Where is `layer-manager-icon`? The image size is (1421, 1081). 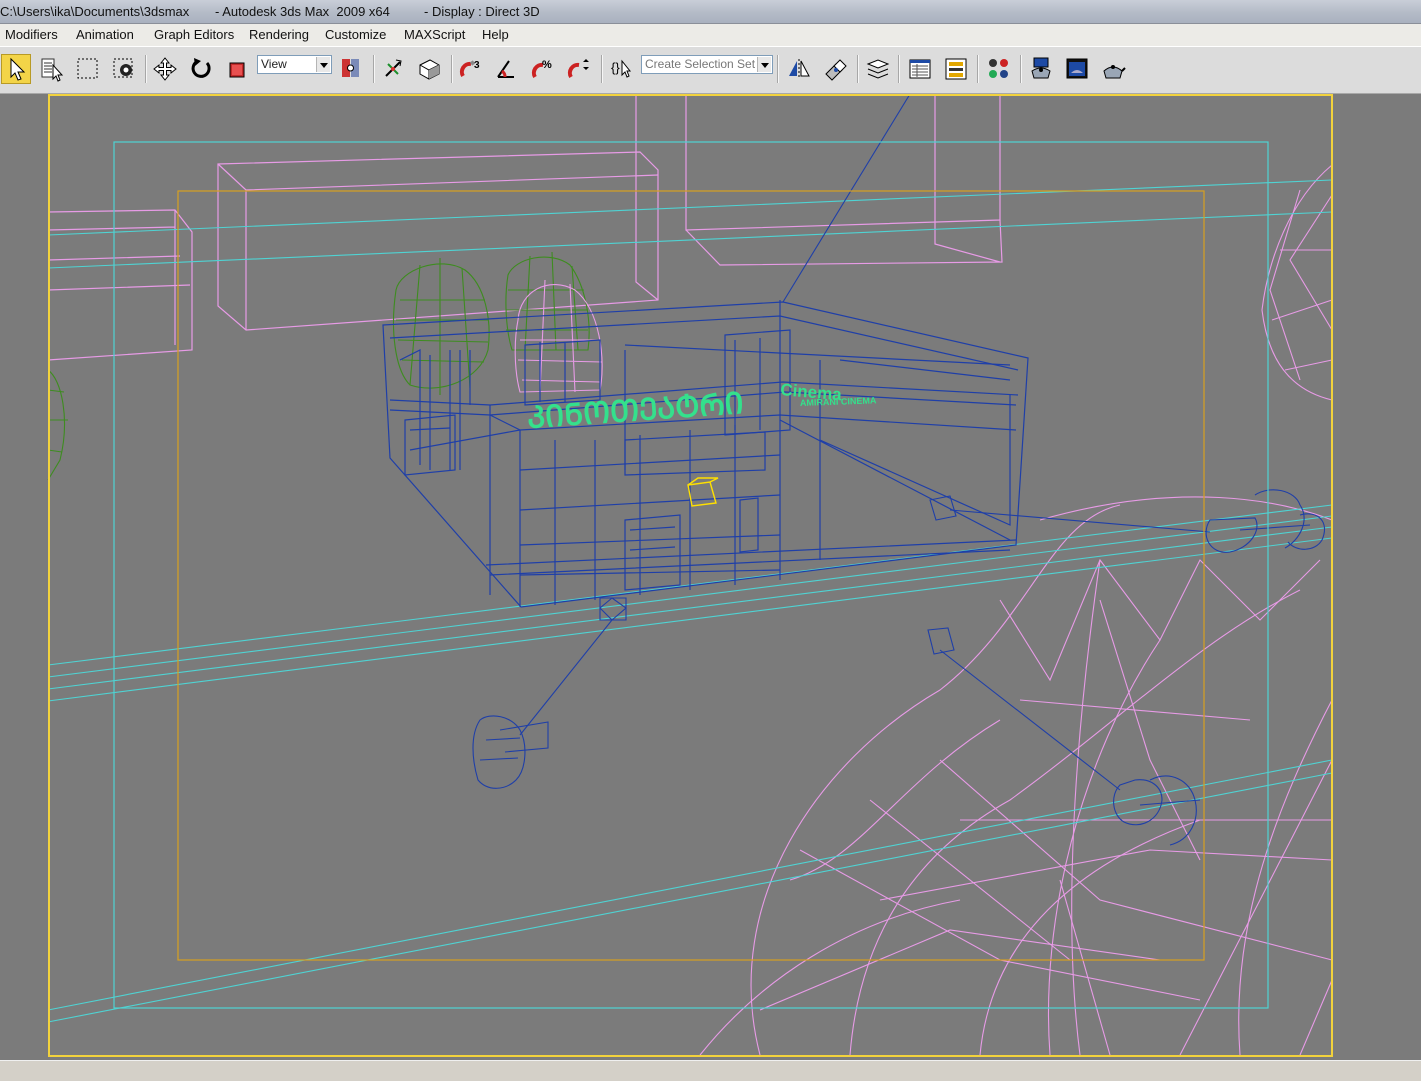 layer-manager-icon is located at coordinates (878, 69).